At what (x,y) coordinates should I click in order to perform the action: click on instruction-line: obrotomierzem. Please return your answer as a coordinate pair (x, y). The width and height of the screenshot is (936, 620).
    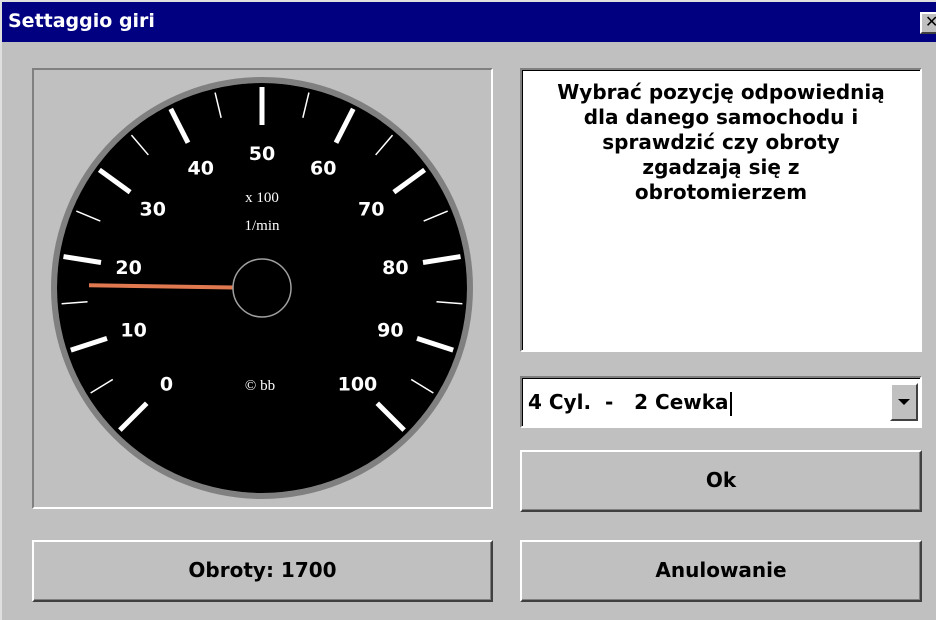
    Looking at the image, I should click on (721, 192).